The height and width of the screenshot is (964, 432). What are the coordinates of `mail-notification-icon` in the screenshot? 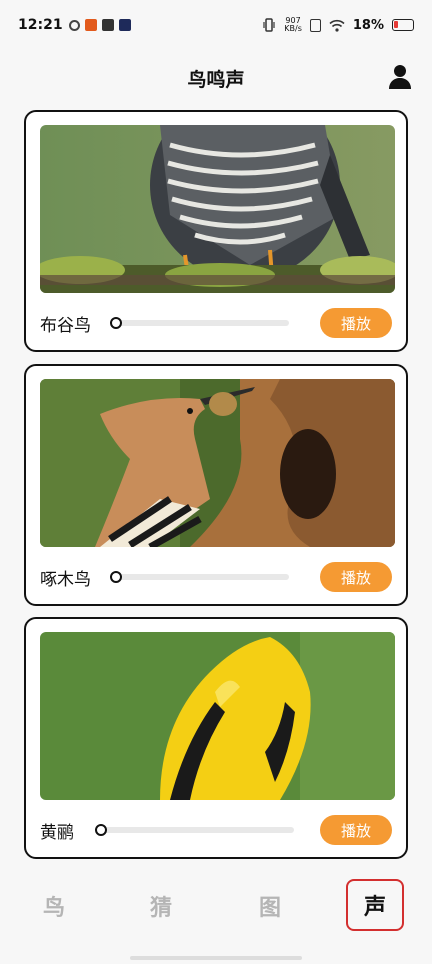 It's located at (107, 25).